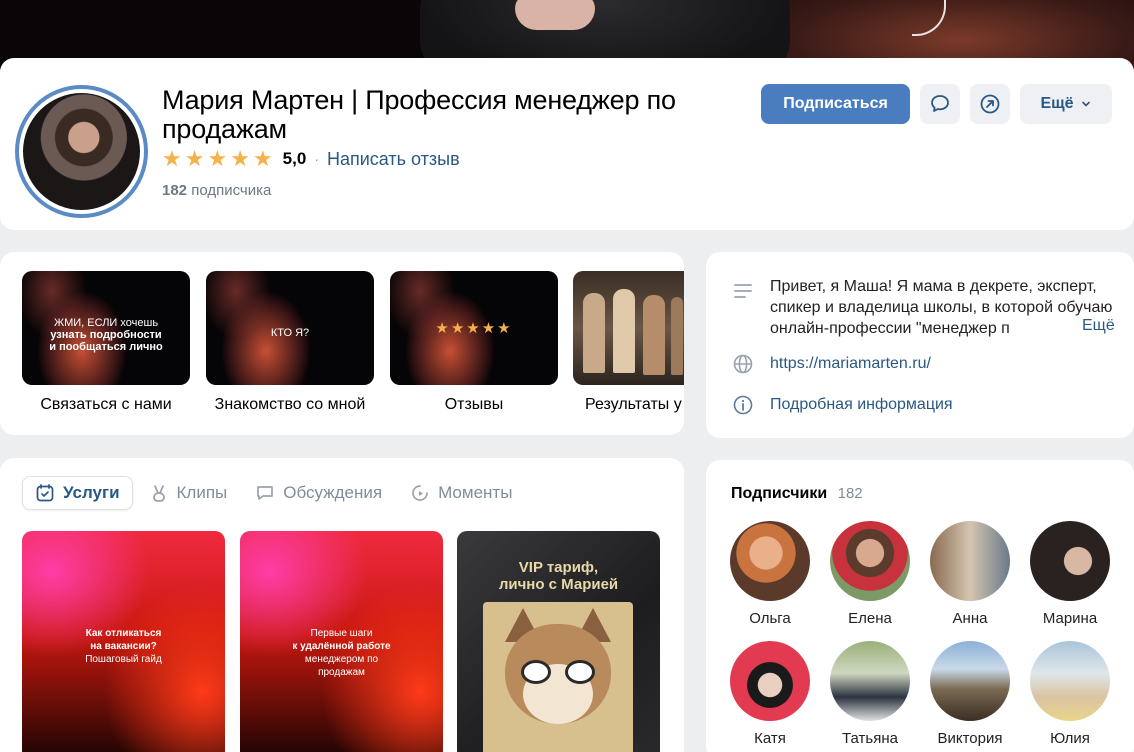 This screenshot has width=1134, height=752. I want to click on tab-clips: Клипы, so click(188, 493).